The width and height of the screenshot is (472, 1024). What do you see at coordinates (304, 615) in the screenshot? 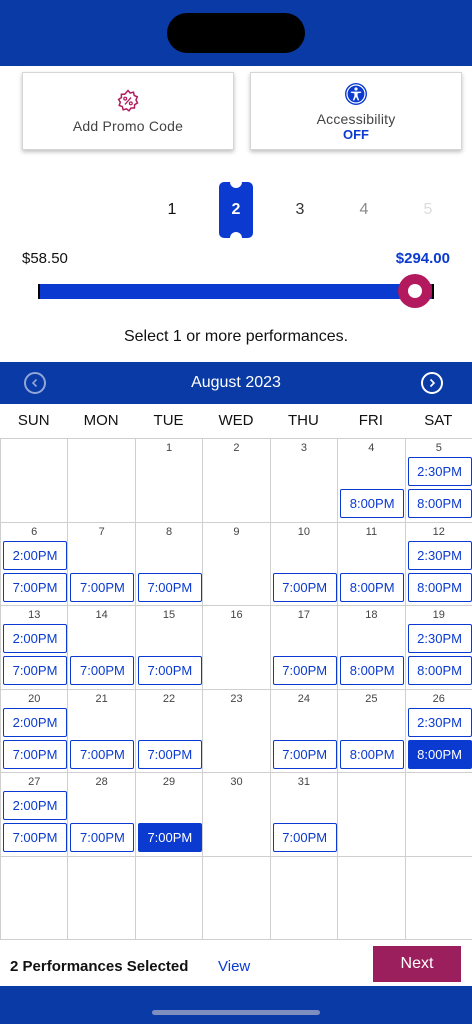
I see `day-number: 17` at bounding box center [304, 615].